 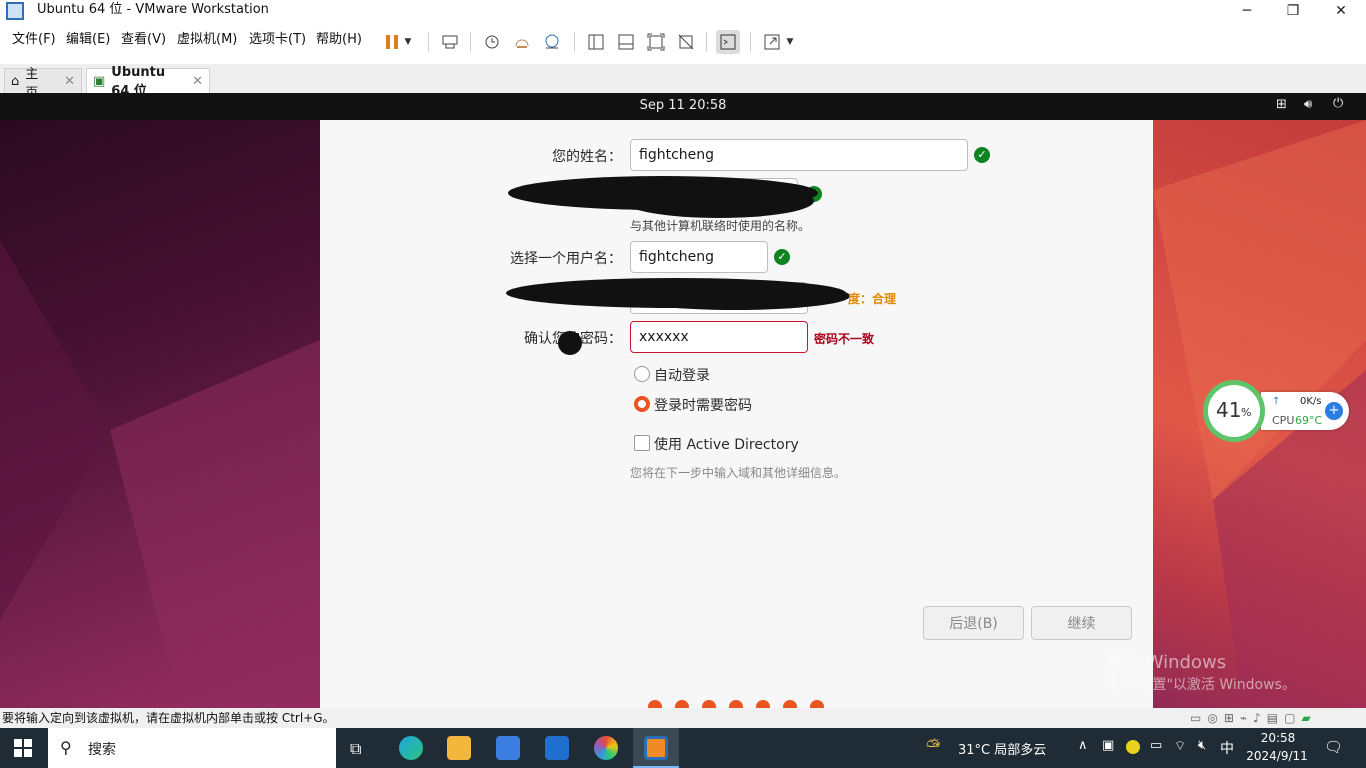 What do you see at coordinates (982, 155) in the screenshot?
I see `name-valid-icon: ✓` at bounding box center [982, 155].